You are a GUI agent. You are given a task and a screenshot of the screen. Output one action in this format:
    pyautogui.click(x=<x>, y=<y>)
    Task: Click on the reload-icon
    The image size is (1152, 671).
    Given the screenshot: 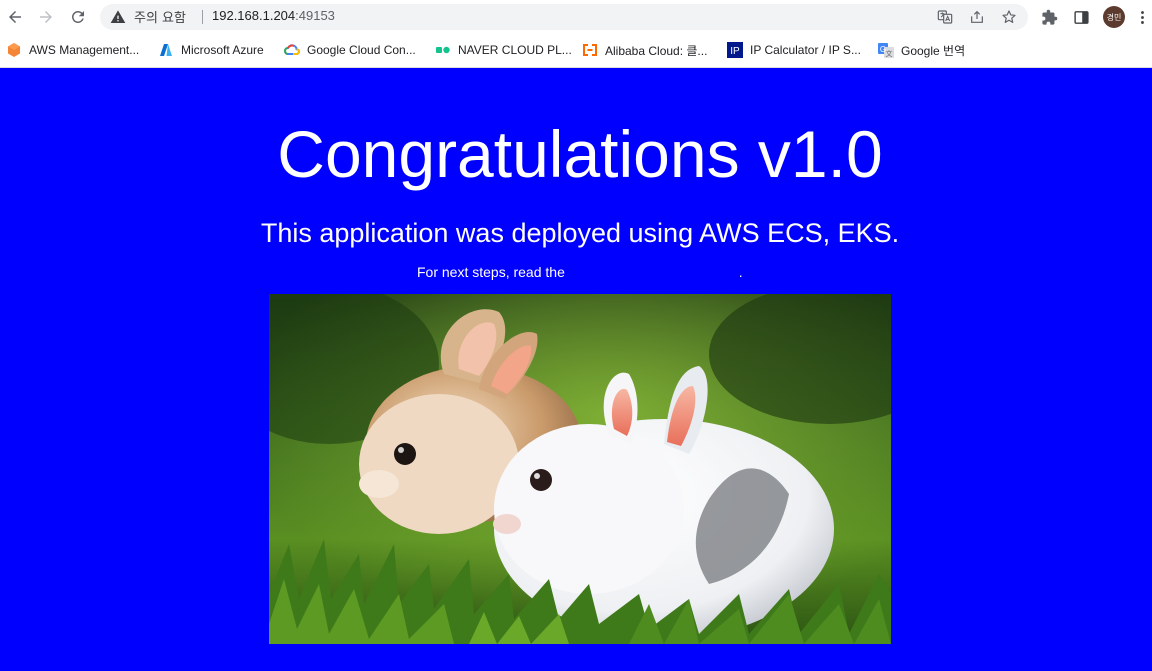 What is the action you would take?
    pyautogui.click(x=77, y=16)
    